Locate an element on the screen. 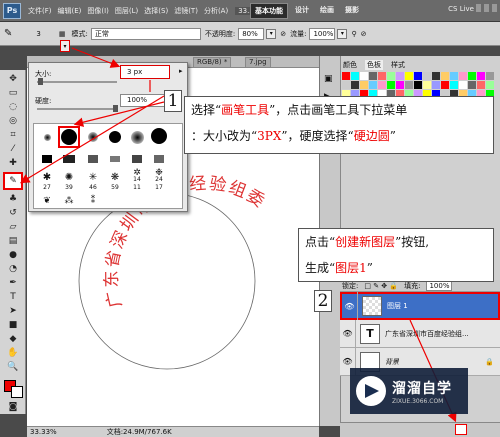  size-slider-handle is located at coordinates (40, 81).